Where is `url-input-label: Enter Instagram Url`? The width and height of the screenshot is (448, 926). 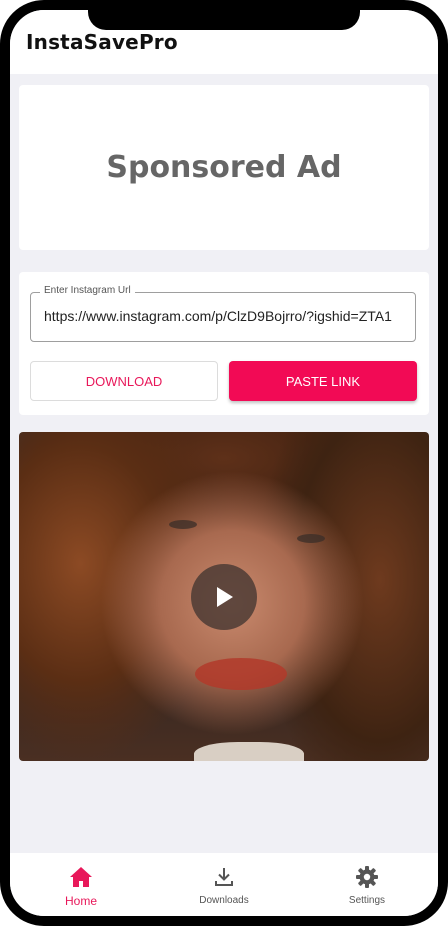
url-input-label: Enter Instagram Url is located at coordinates (87, 290).